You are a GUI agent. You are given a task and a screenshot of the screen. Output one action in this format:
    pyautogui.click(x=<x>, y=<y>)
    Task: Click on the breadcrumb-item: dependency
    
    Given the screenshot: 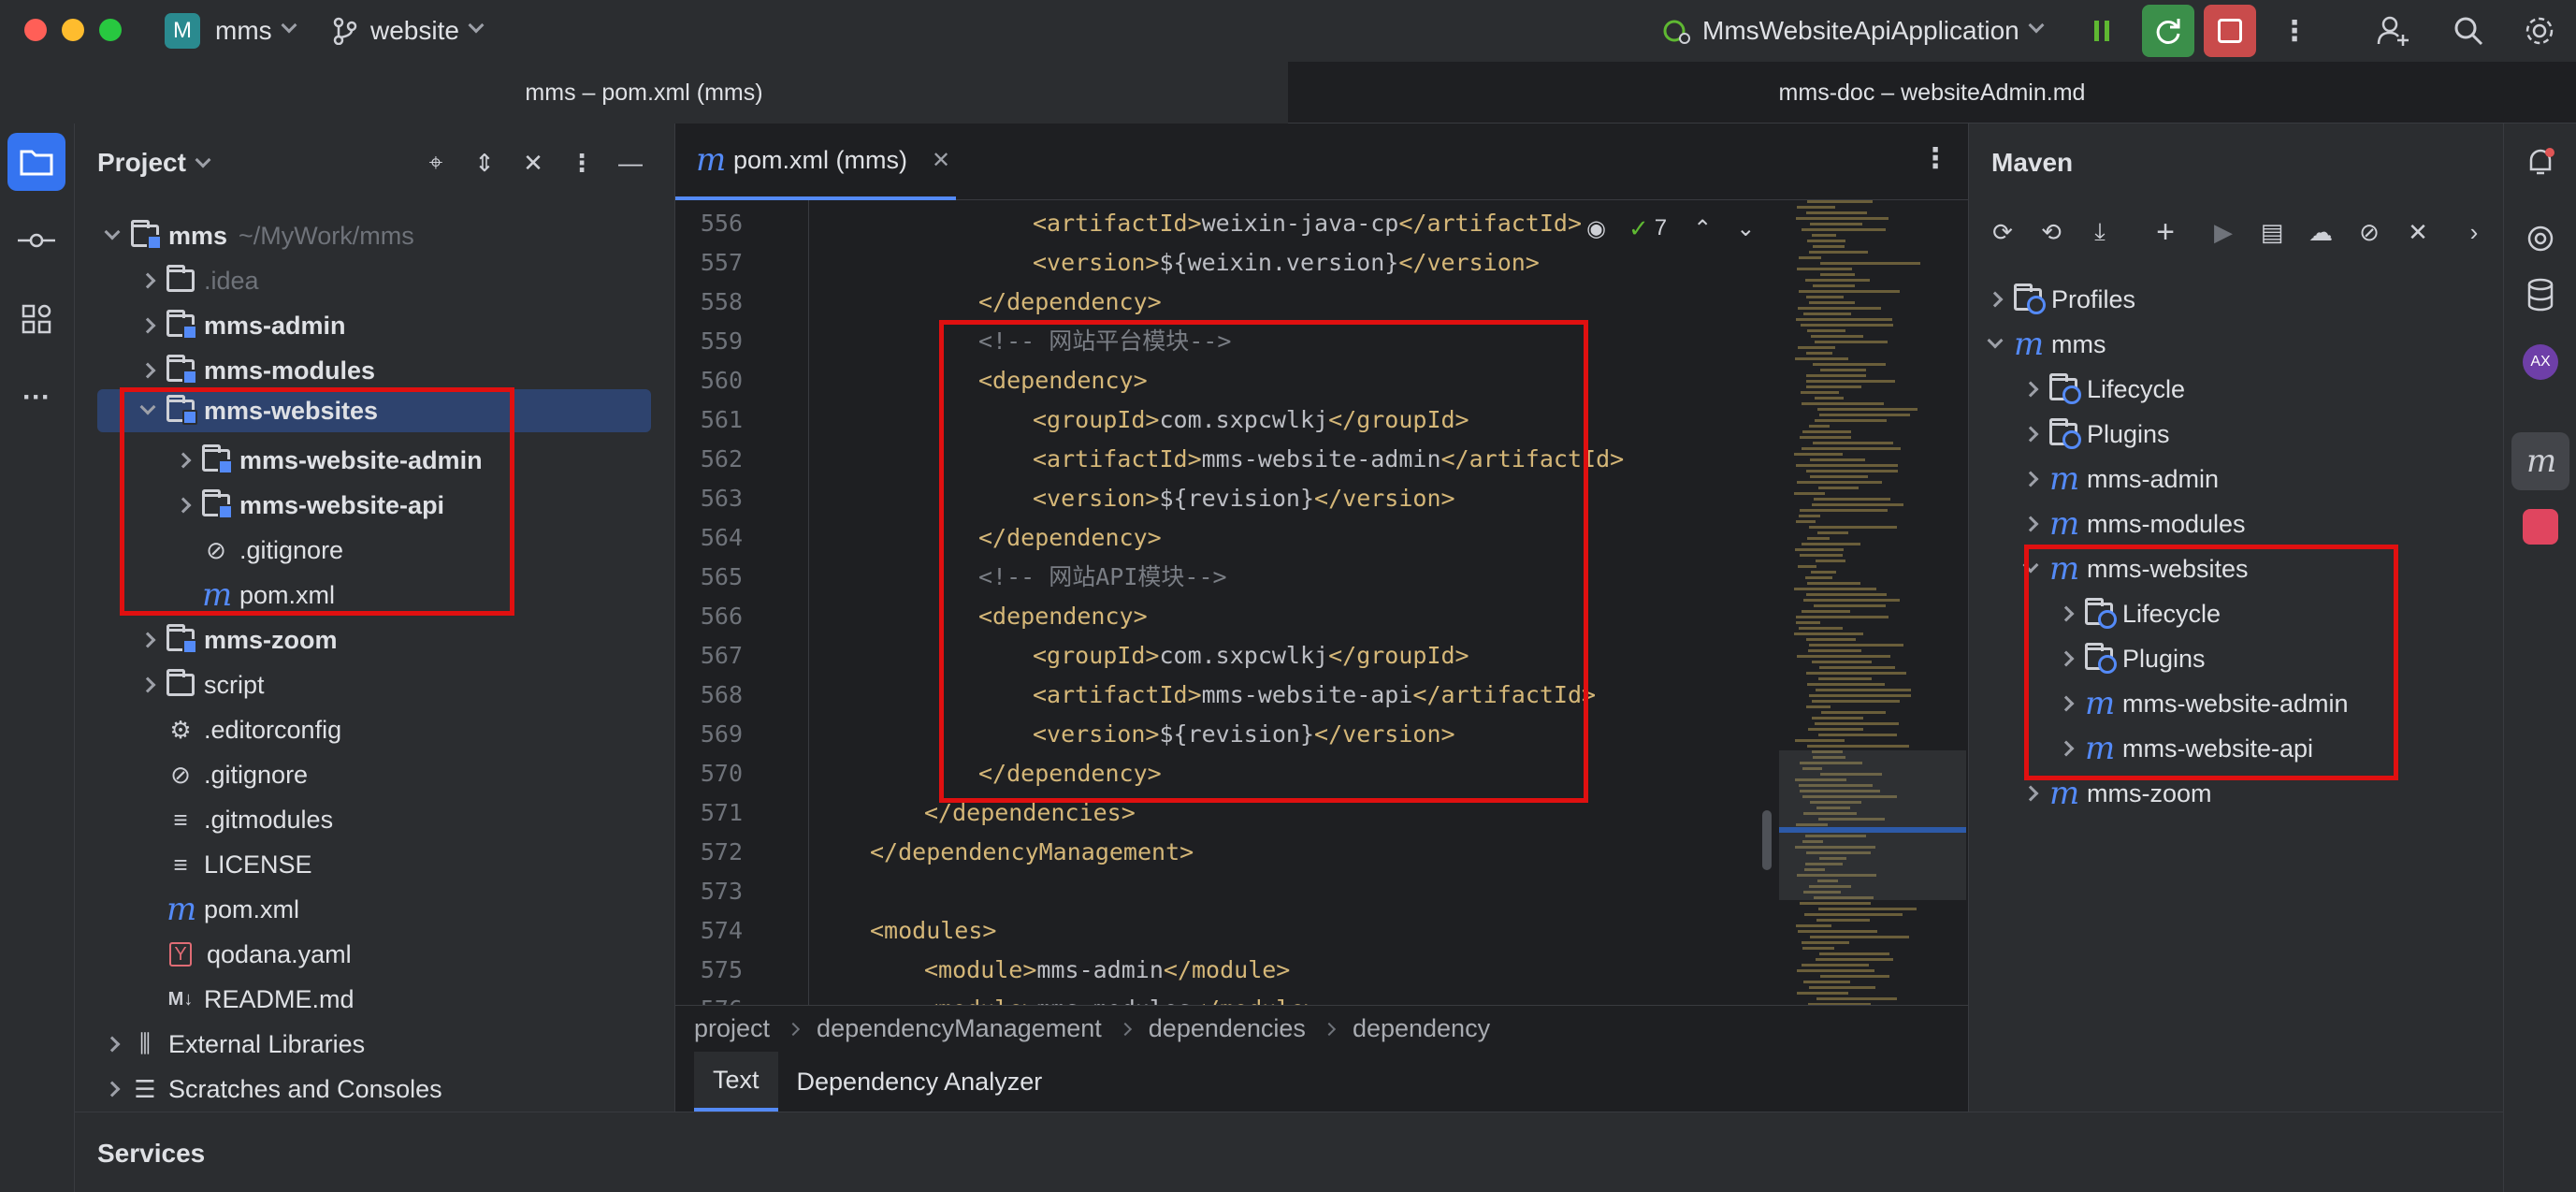 What is the action you would take?
    pyautogui.click(x=1421, y=1028)
    